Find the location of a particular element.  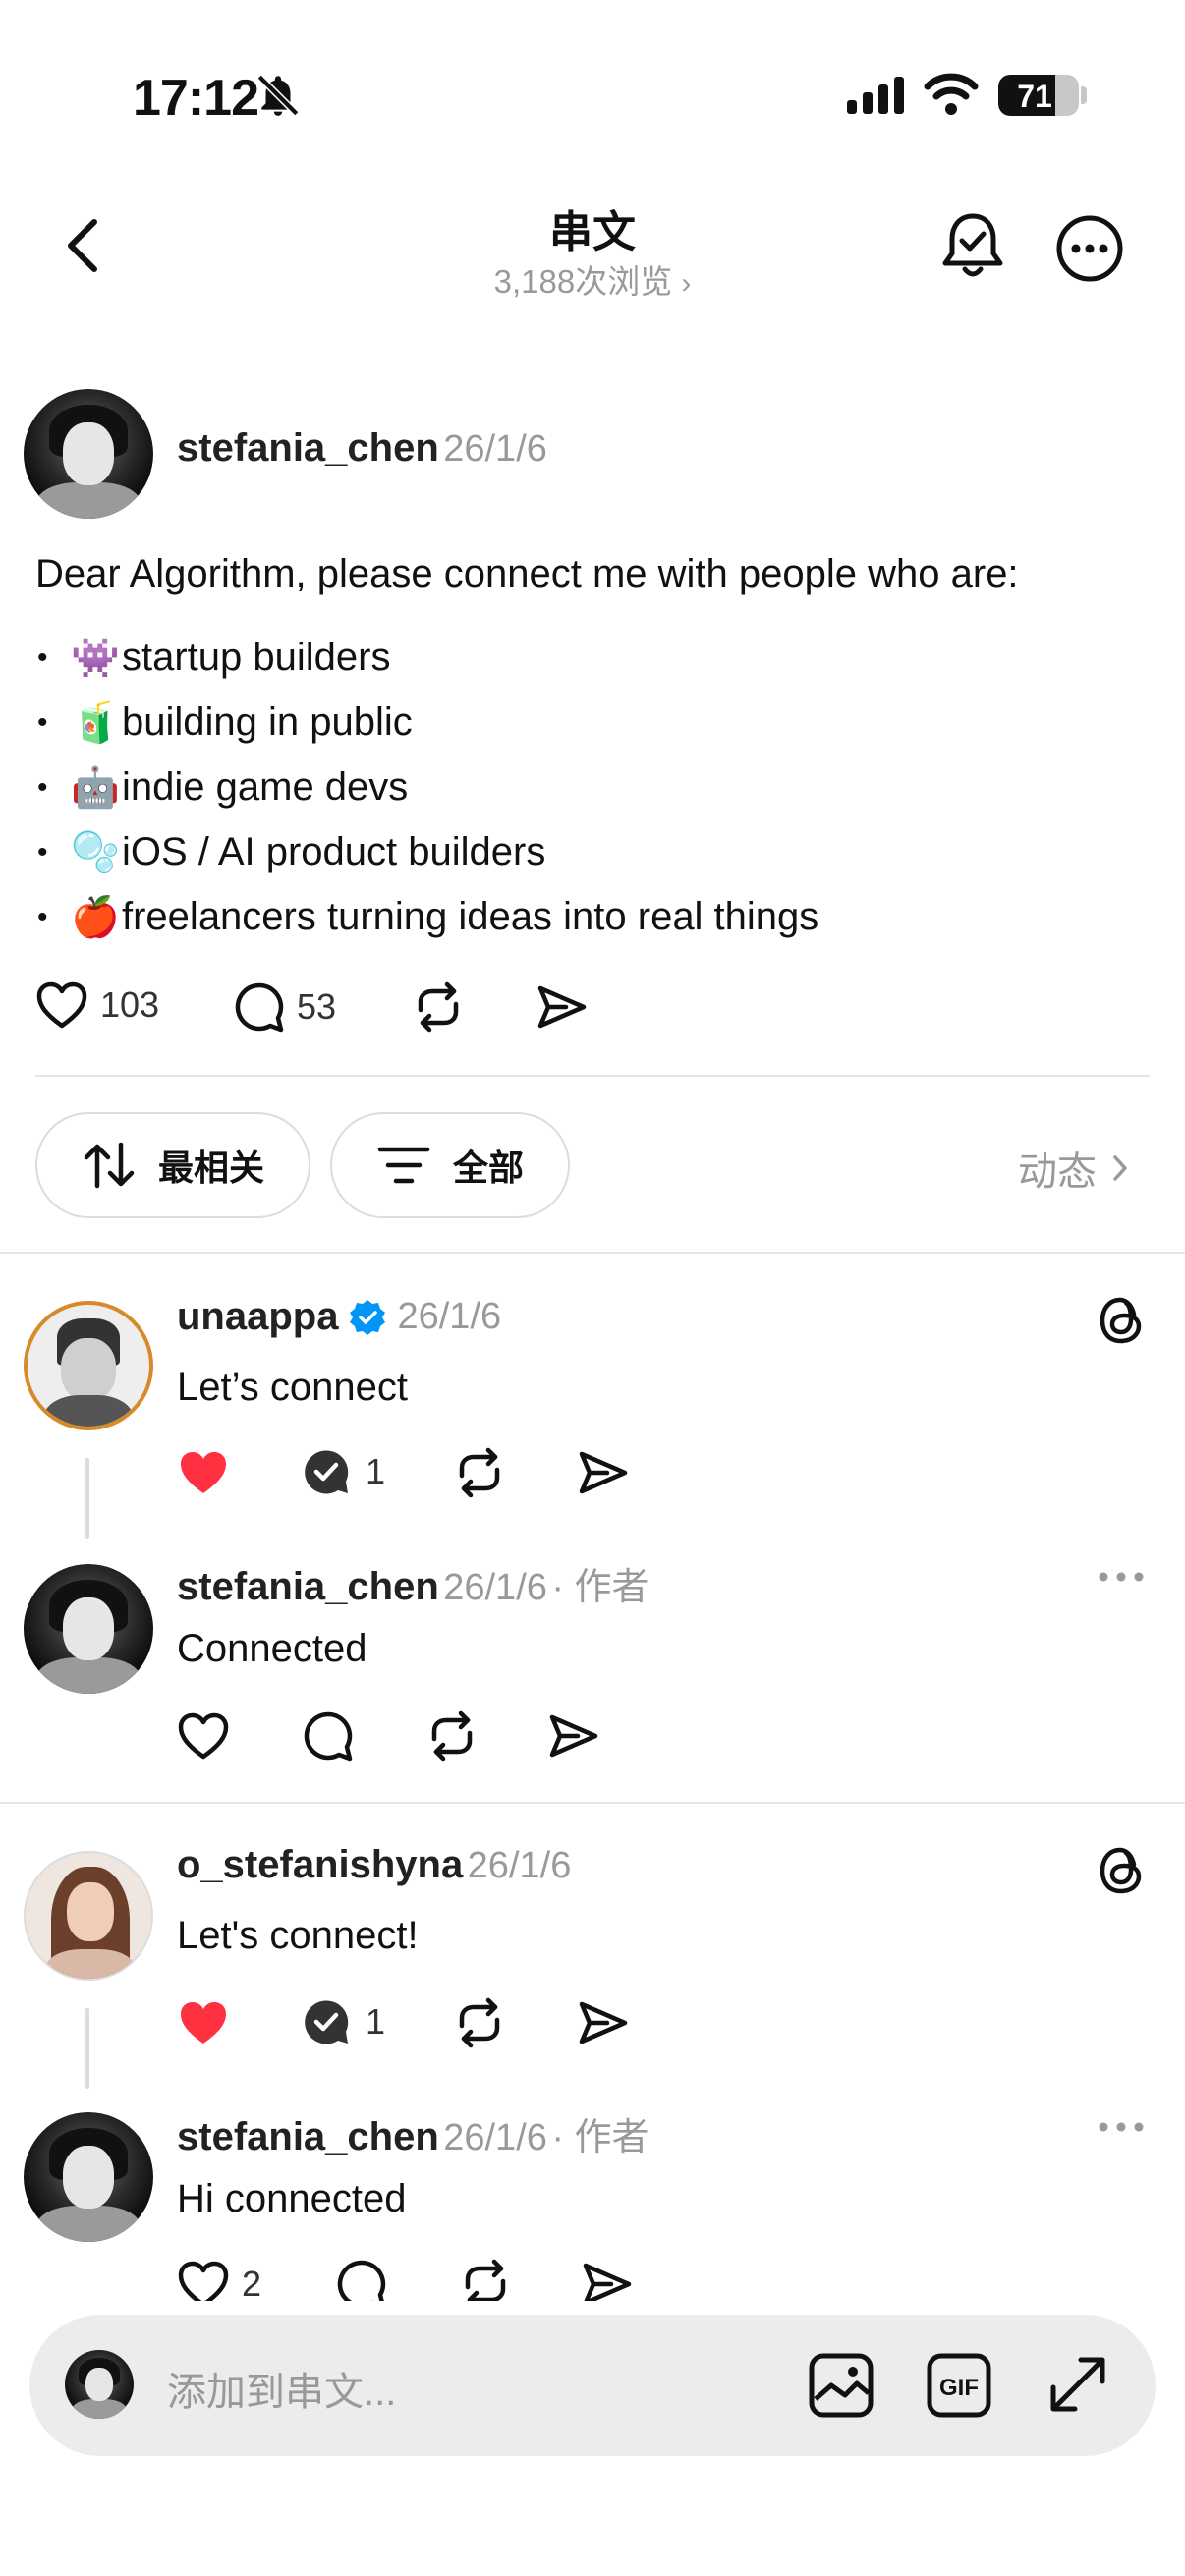

reply-text: Connected is located at coordinates (272, 1648).